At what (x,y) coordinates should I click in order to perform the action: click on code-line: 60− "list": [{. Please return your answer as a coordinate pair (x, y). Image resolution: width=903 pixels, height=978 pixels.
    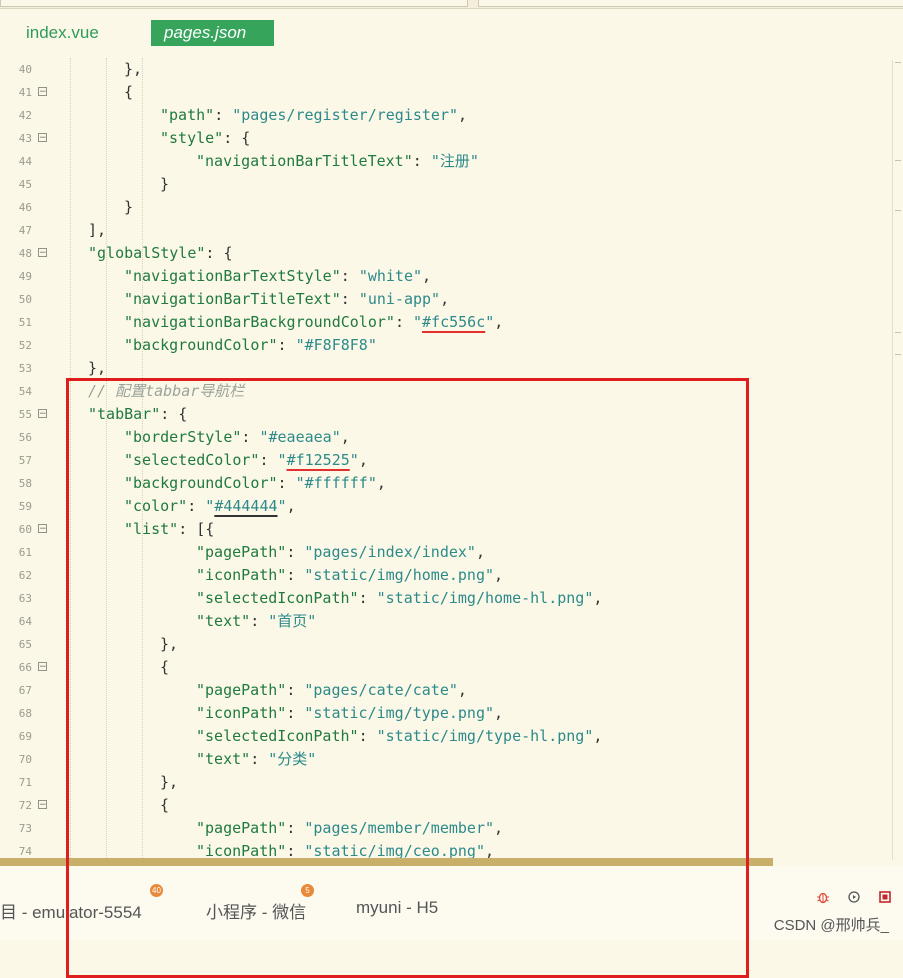
    Looking at the image, I should click on (445, 529).